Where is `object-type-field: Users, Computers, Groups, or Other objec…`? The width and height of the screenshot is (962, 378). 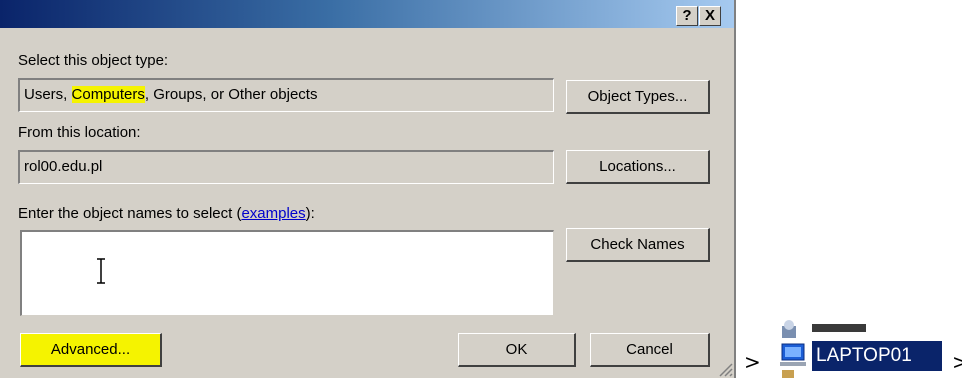
object-type-field: Users, Computers, Groups, or Other objec… is located at coordinates (286, 95).